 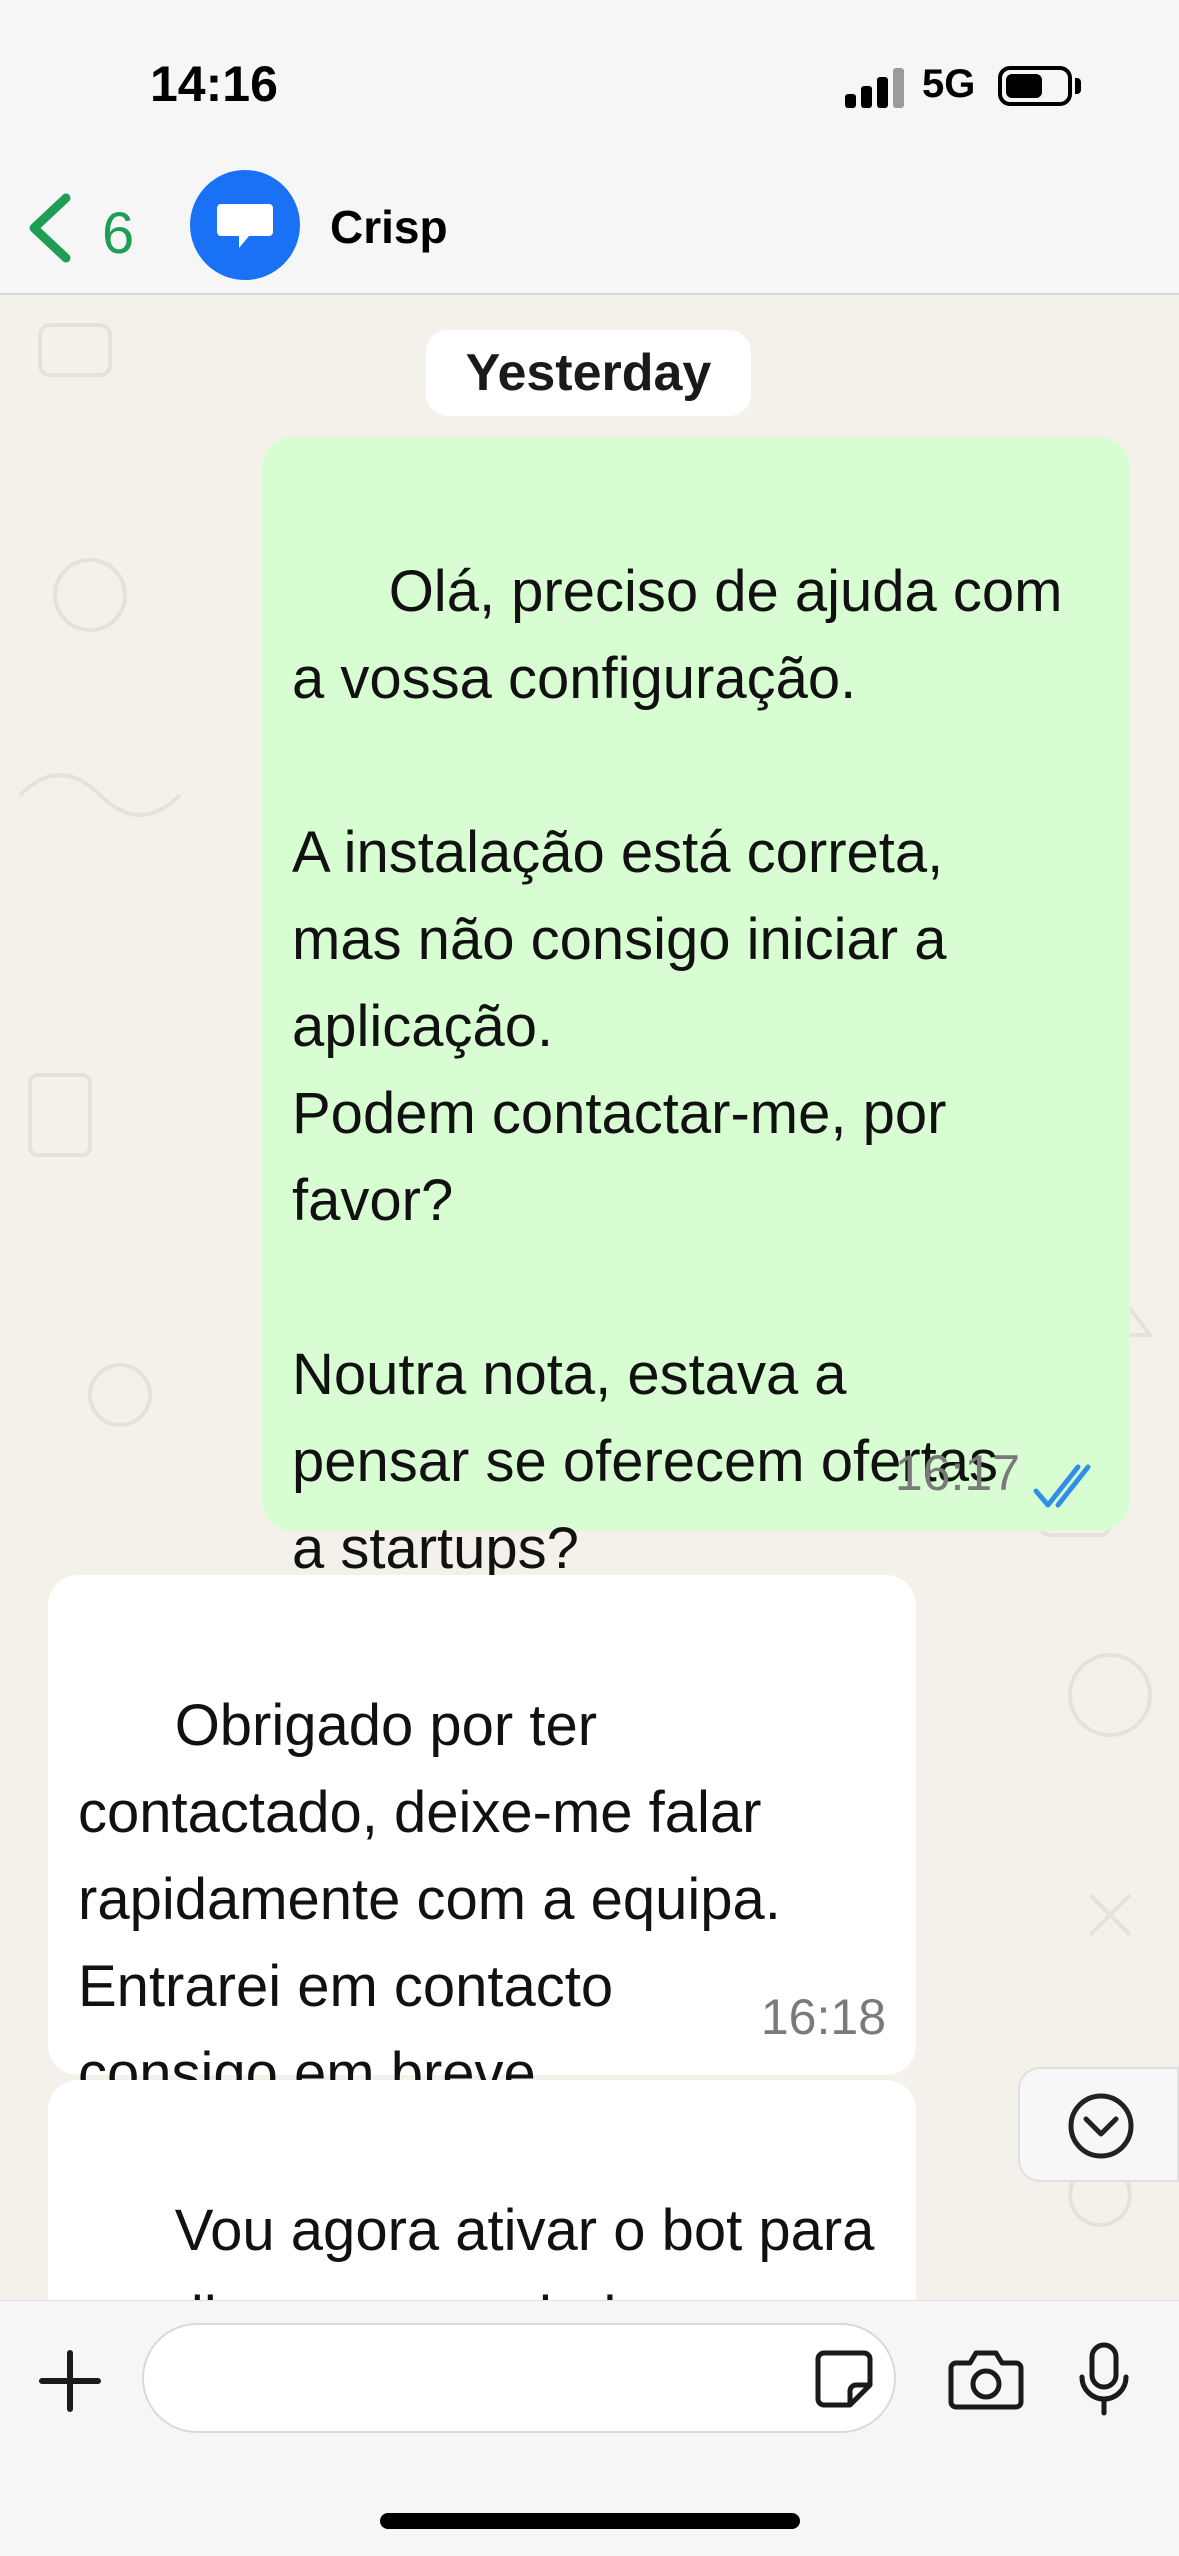 I want to click on composer-bar, so click(x=589, y=2428).